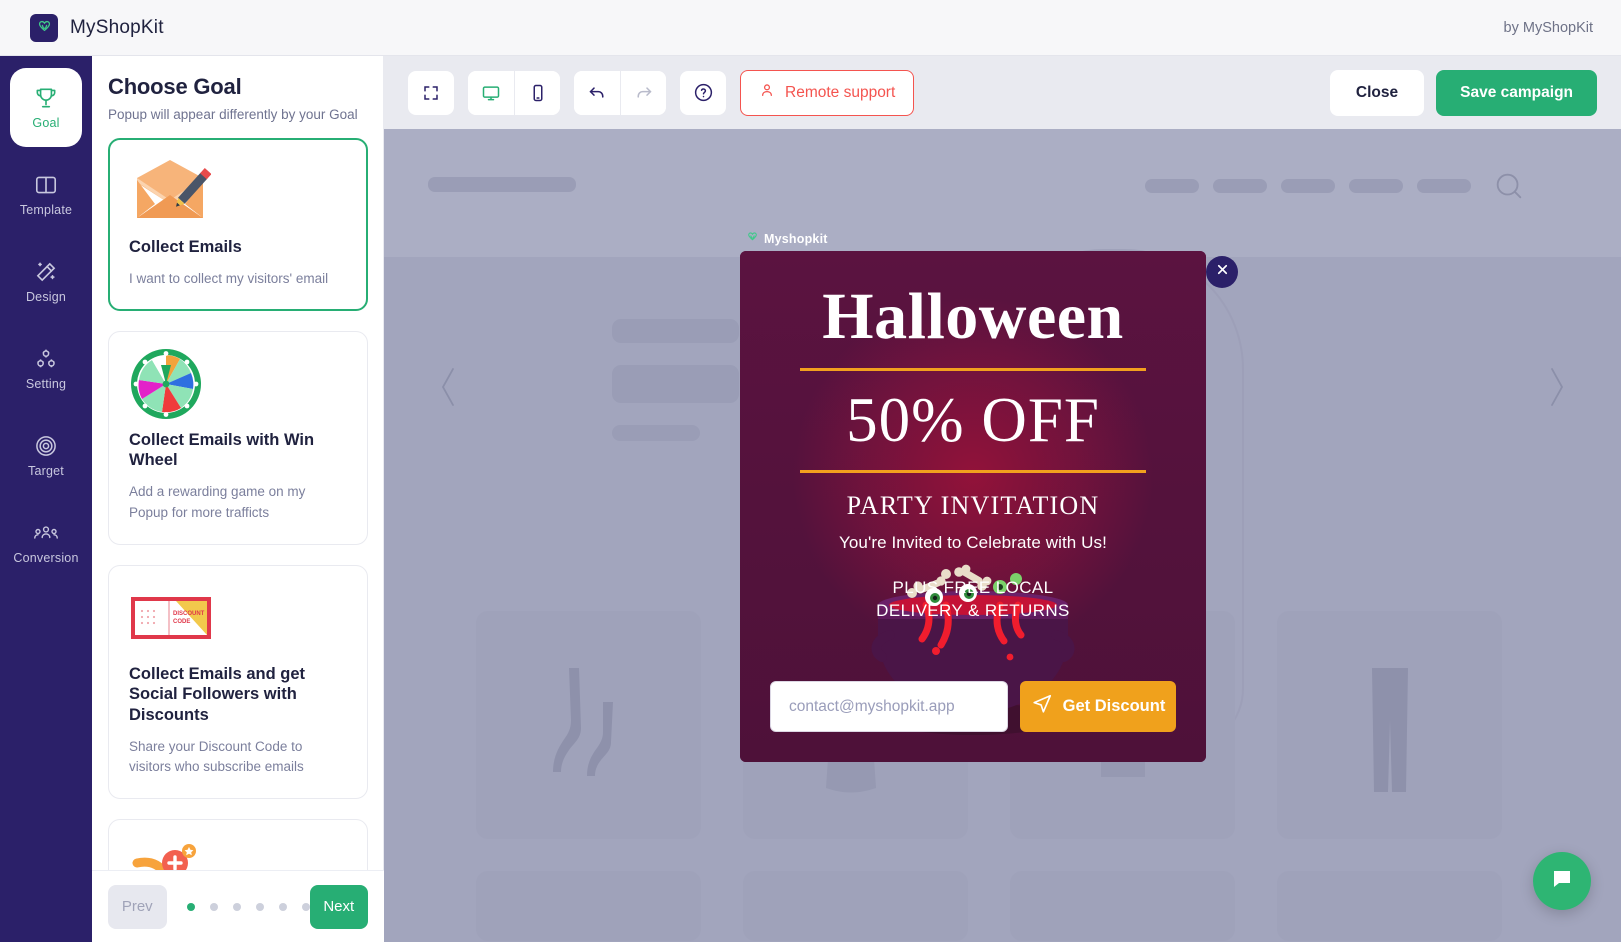 Image resolution: width=1621 pixels, height=942 pixels. What do you see at coordinates (248, 906) in the screenshot?
I see `step-dots` at bounding box center [248, 906].